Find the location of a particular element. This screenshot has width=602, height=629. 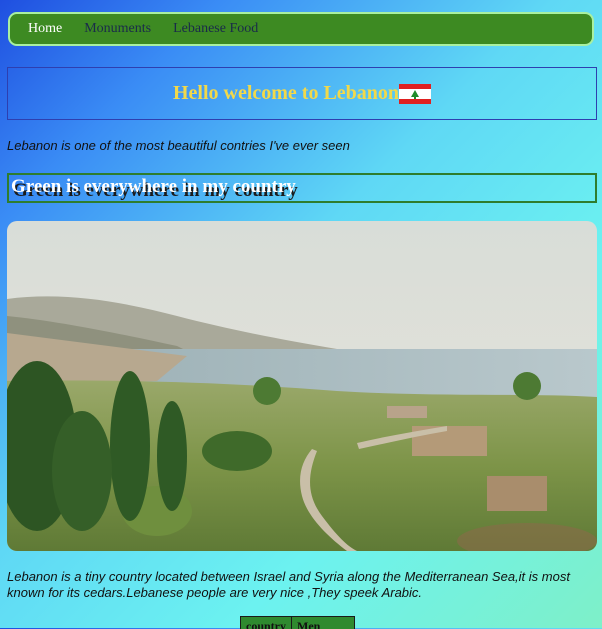

nav-link-home: Home is located at coordinates (45, 29).